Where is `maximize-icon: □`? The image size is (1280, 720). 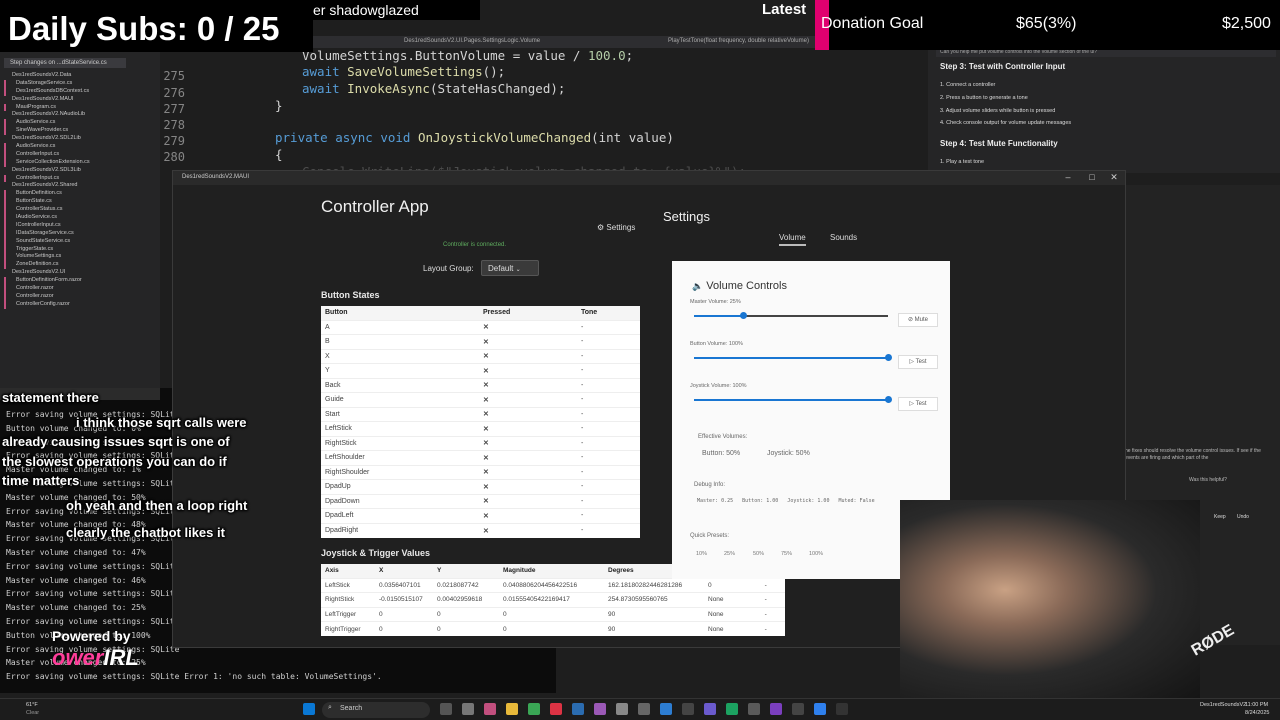
maximize-icon: □ is located at coordinates (1092, 177).